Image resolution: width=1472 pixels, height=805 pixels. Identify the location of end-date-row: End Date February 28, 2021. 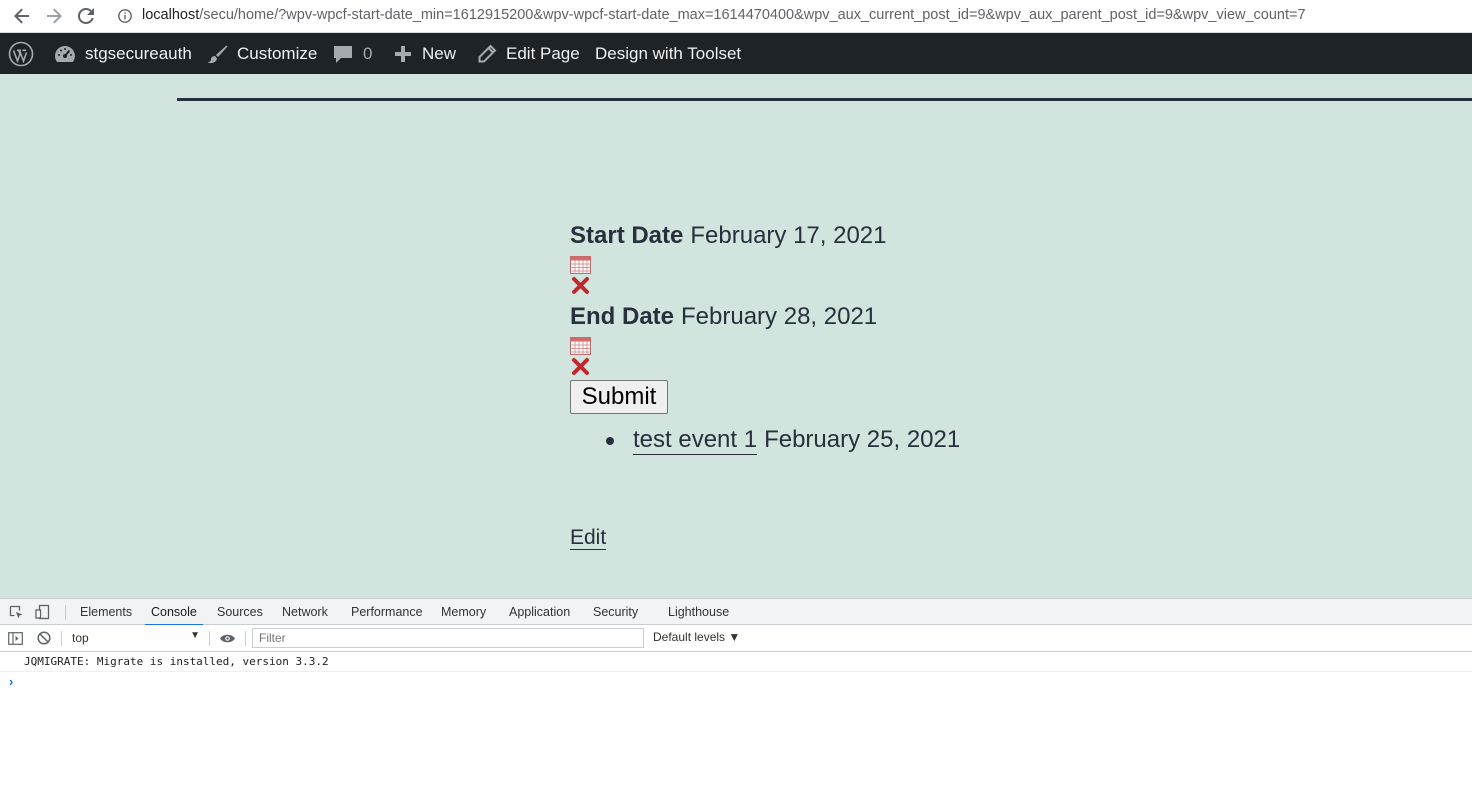
(723, 317).